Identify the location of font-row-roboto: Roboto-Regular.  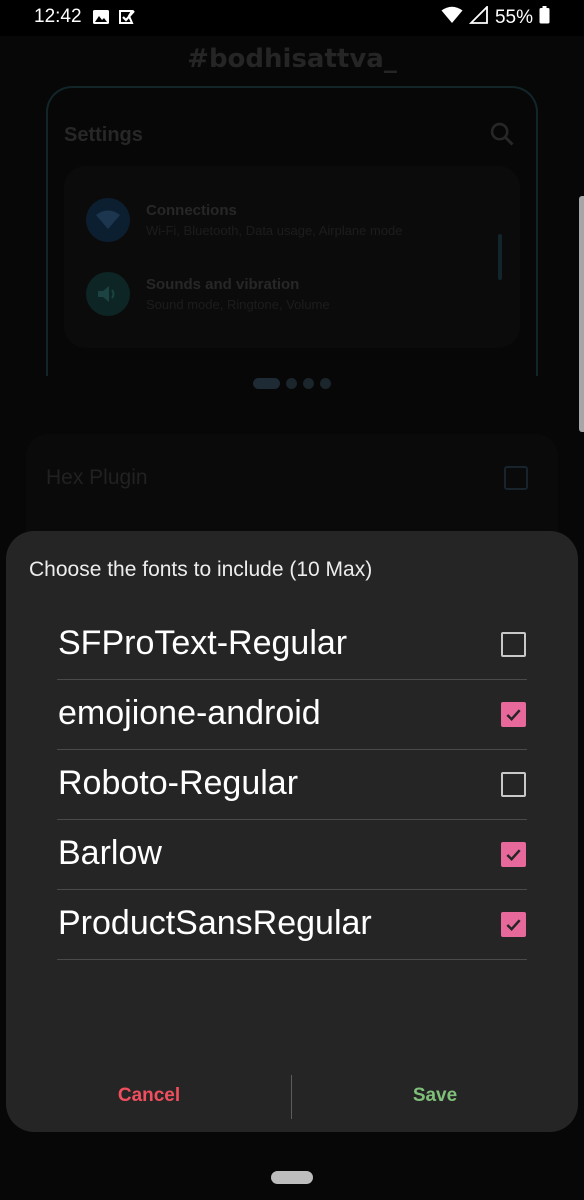
(292, 785).